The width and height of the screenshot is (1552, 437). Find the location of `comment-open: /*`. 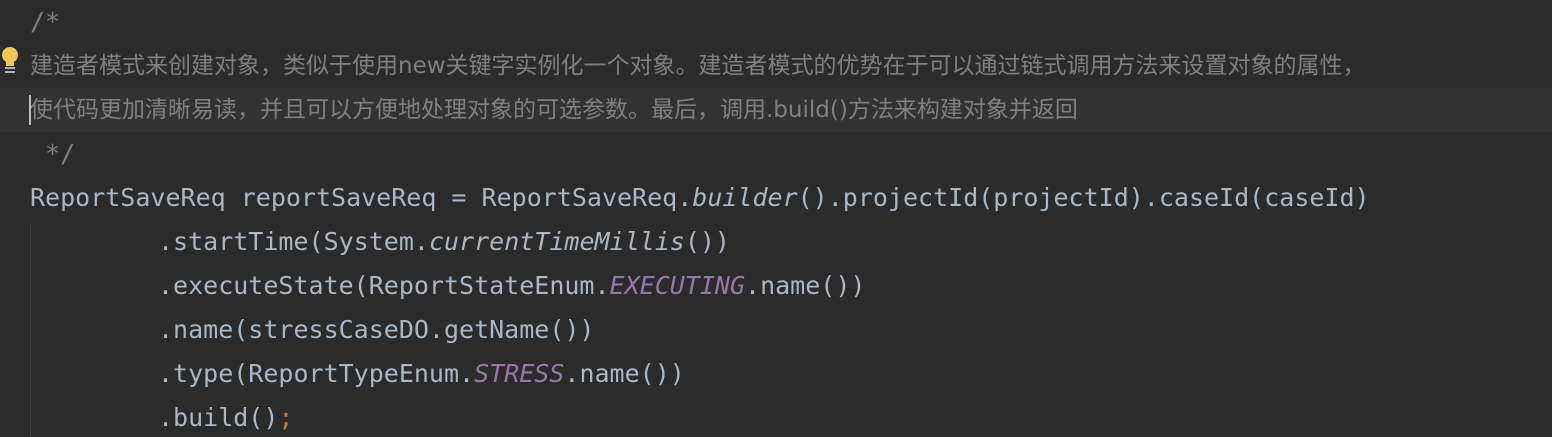

comment-open: /* is located at coordinates (45, 21).